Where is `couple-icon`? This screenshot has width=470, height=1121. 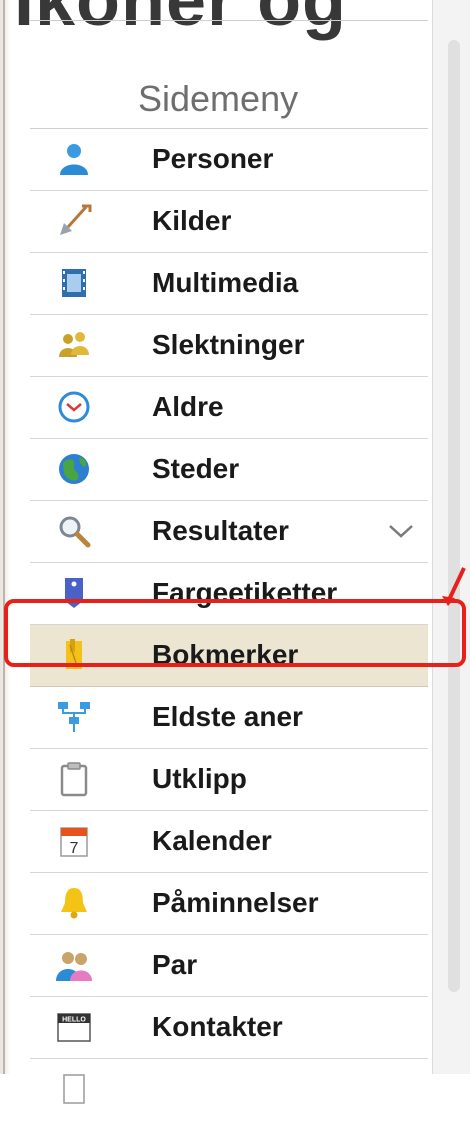
couple-icon is located at coordinates (74, 965).